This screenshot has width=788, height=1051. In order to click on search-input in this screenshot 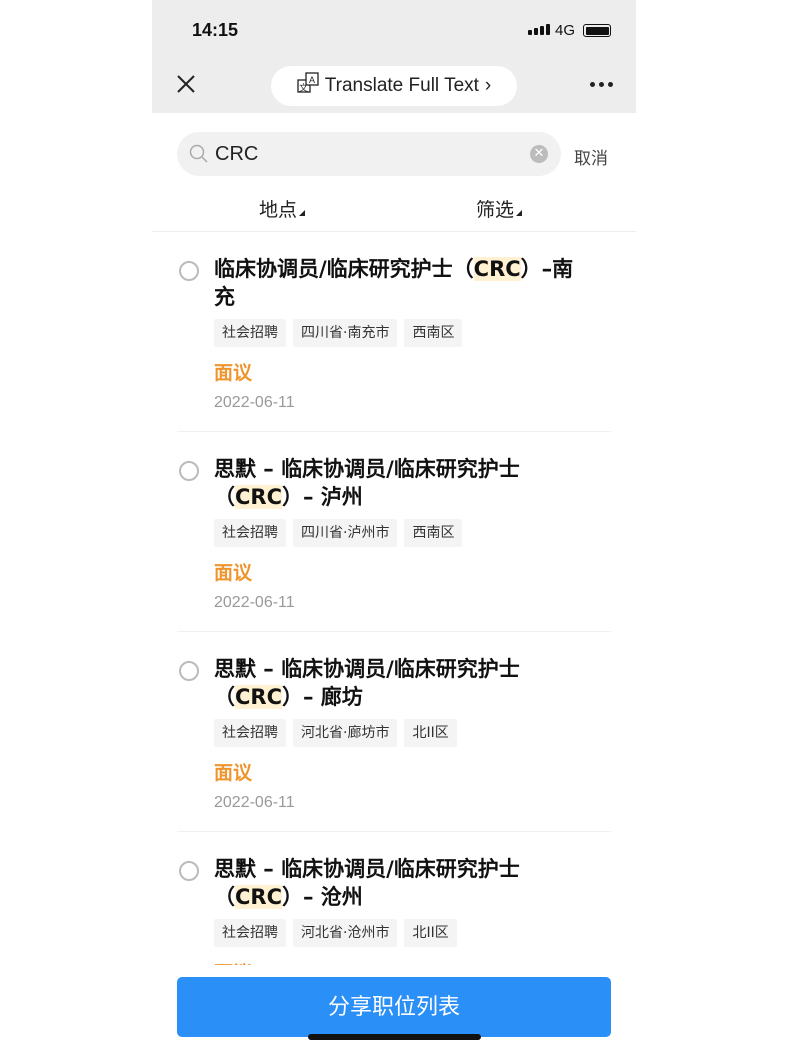, I will do `click(365, 154)`.